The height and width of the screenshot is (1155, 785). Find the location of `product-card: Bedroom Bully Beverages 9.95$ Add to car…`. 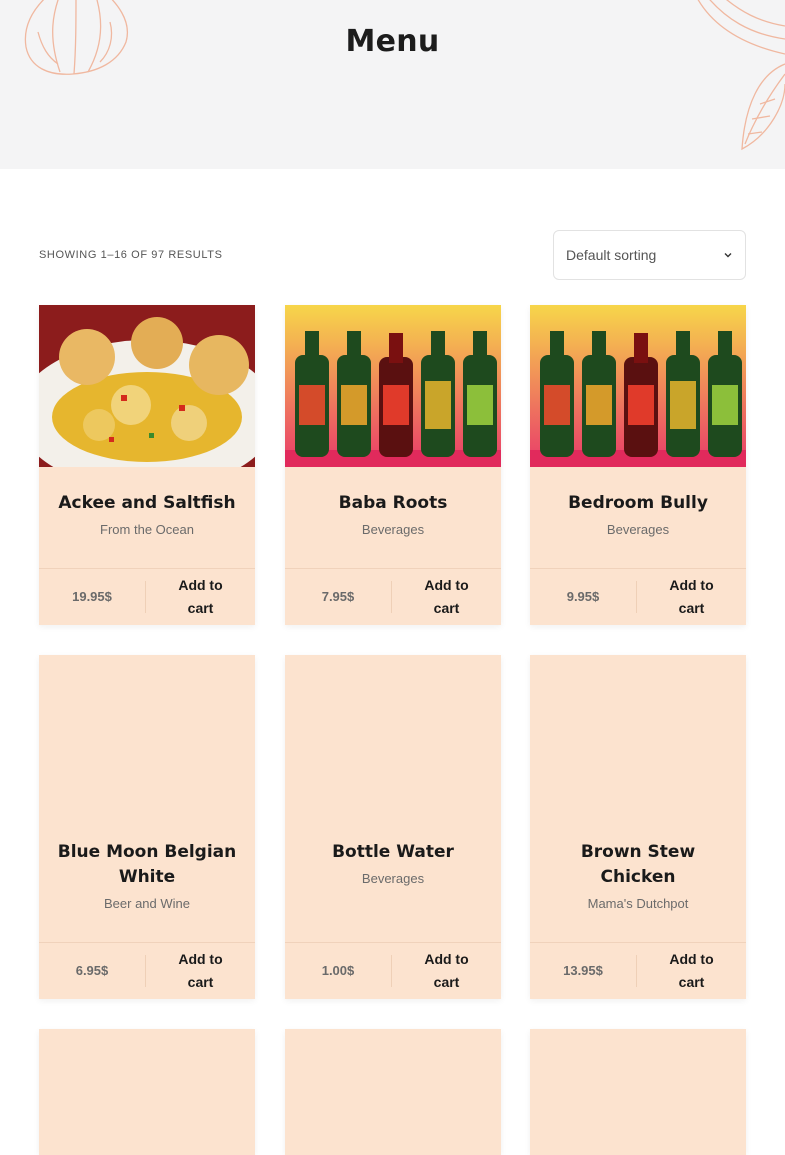

product-card: Bedroom Bully Beverages 9.95$ Add to car… is located at coordinates (638, 465).